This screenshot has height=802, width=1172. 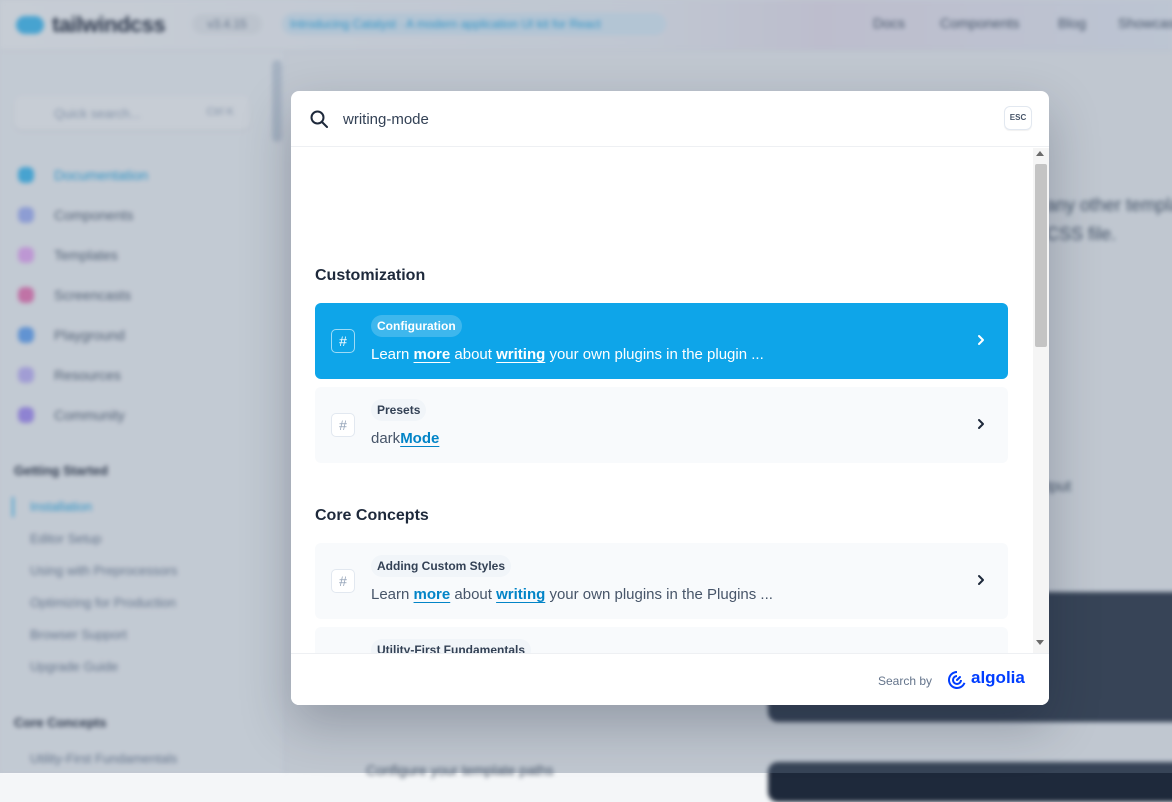 I want to click on hit-snippet-text: dark, so click(x=386, y=438).